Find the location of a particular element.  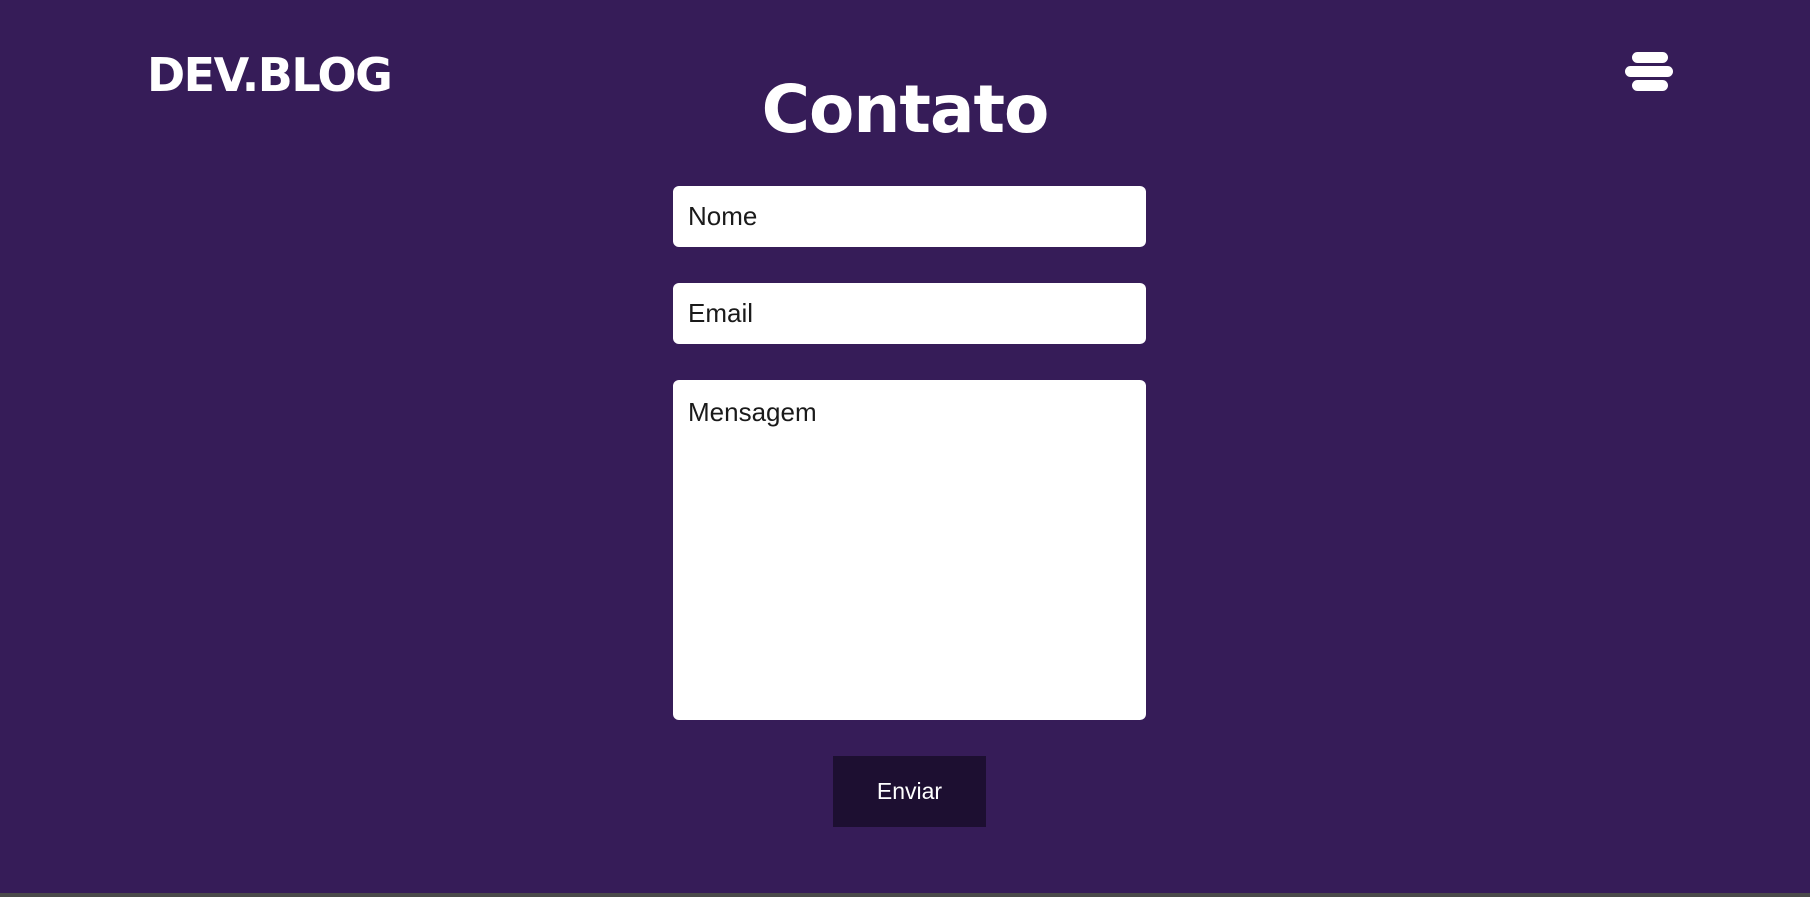

name-input is located at coordinates (909, 216).